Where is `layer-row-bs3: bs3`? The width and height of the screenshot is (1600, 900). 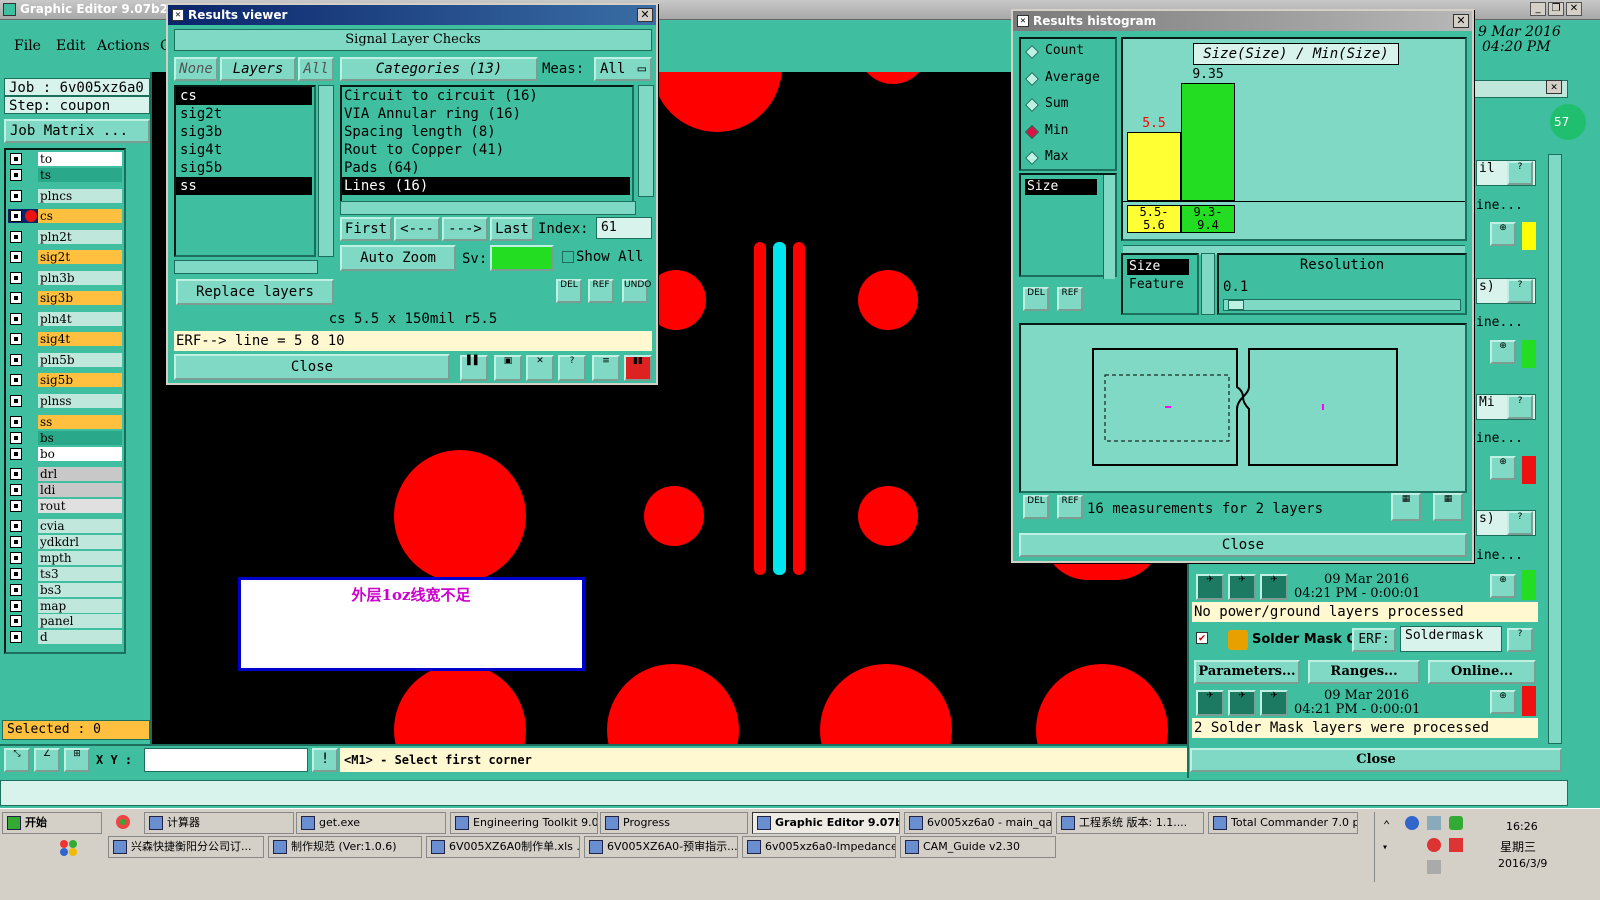
layer-row-bs3: bs3 is located at coordinates (65, 590).